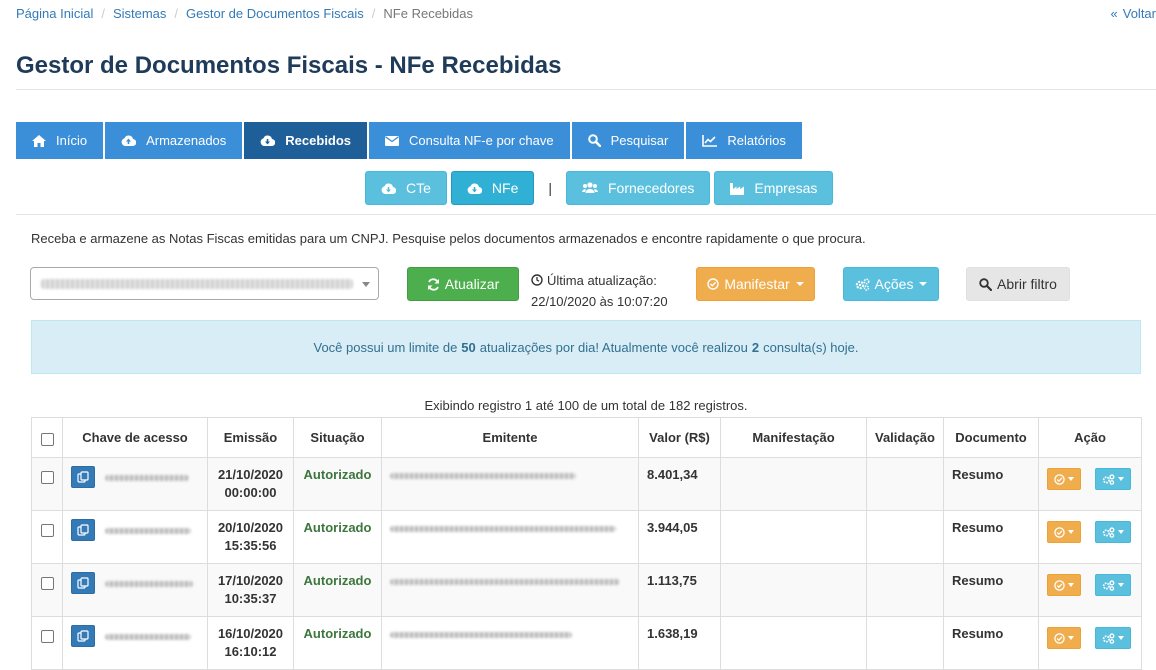 The image size is (1156, 670). What do you see at coordinates (799, 284) in the screenshot?
I see `caret-down-icon` at bounding box center [799, 284].